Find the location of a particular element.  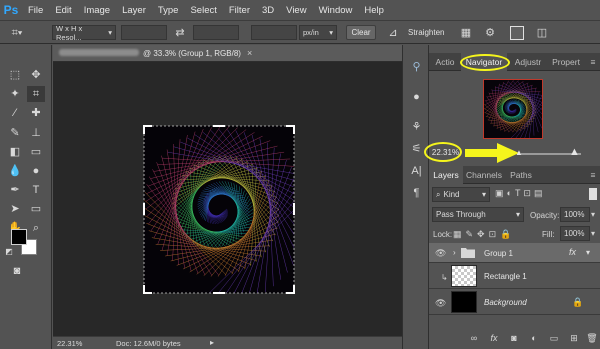

brush-settings-icon: ⚟ is located at coordinates (416, 149).